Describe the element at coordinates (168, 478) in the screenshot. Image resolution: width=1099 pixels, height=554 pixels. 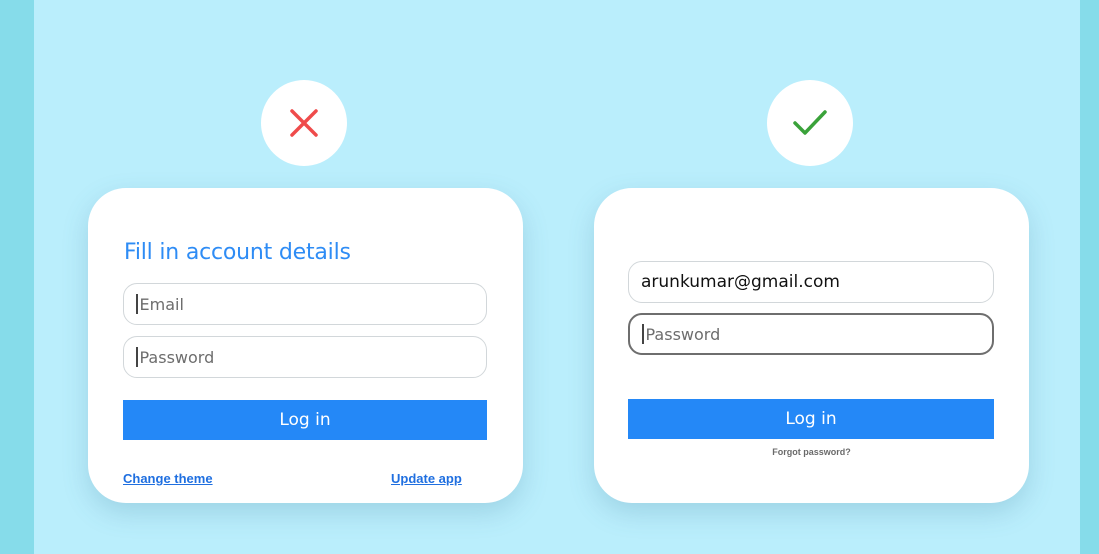
I see `change-theme-link: Change theme` at that location.